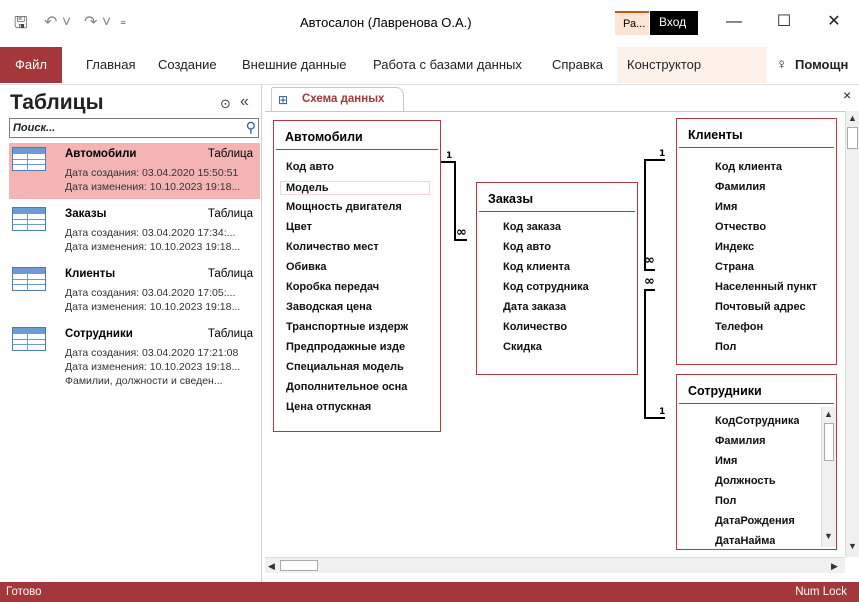 Image resolution: width=859 pixels, height=602 pixels. I want to click on nav-item-name: Клиенты, so click(90, 274).